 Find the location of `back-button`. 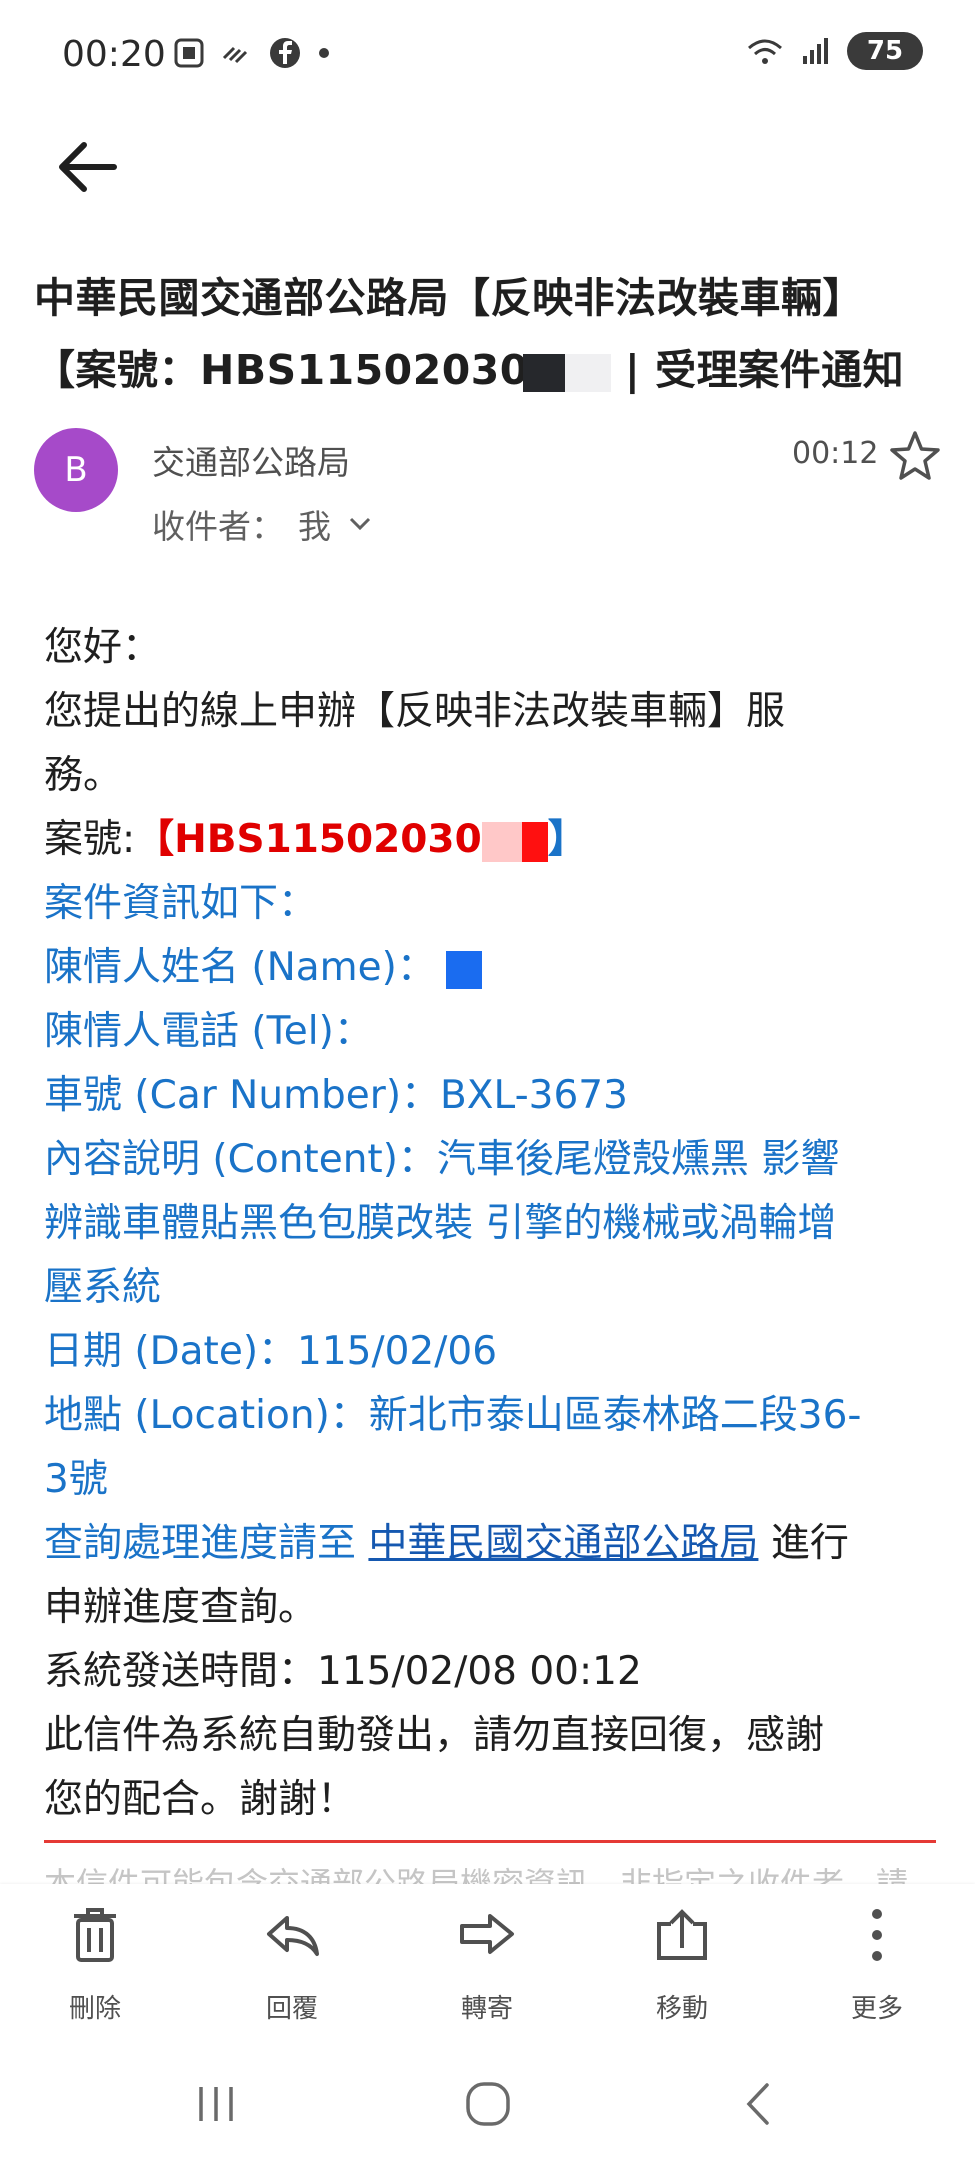

back-button is located at coordinates (88, 167).